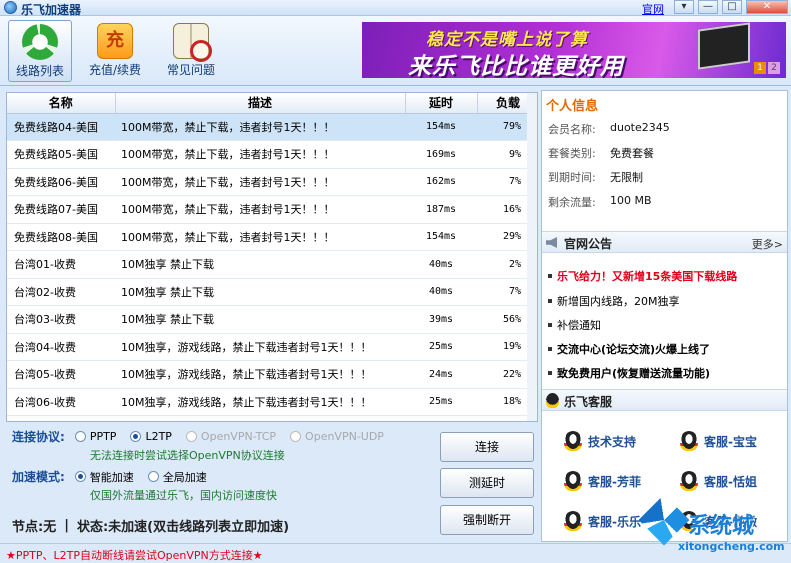 The image size is (791, 563). What do you see at coordinates (574, 50) in the screenshot?
I see `promo-banner: 稳定不是嘴上说了算 来乐飞比比谁更好用 1 2` at bounding box center [574, 50].